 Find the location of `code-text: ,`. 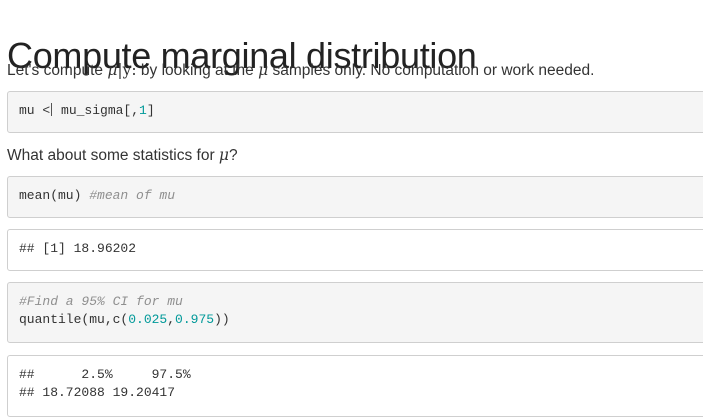

code-text: , is located at coordinates (171, 319).